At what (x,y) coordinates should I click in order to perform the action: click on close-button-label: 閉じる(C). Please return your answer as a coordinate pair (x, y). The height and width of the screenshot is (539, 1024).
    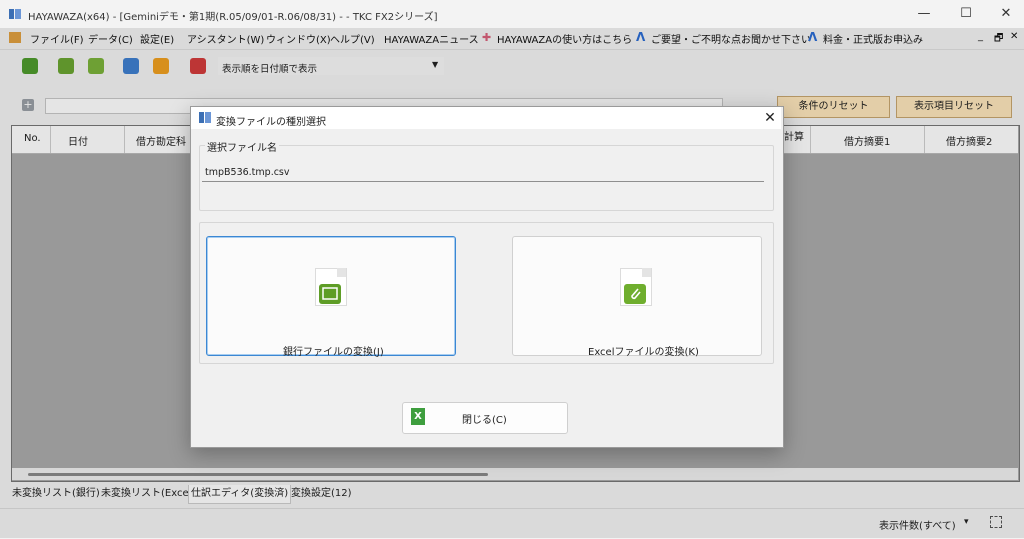
    Looking at the image, I should click on (484, 420).